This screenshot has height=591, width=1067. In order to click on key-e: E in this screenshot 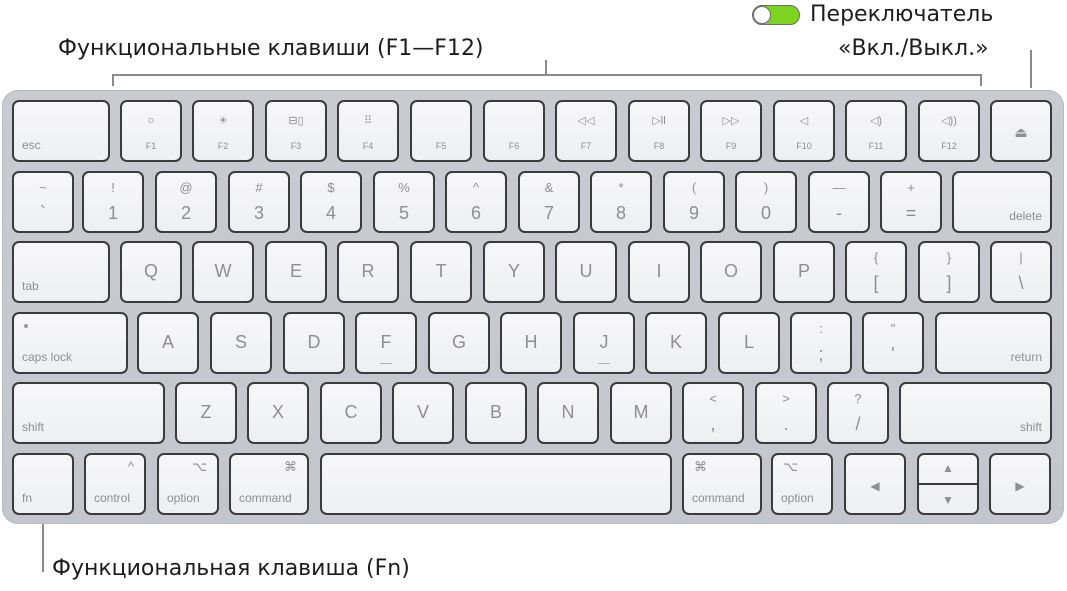, I will do `click(296, 272)`.